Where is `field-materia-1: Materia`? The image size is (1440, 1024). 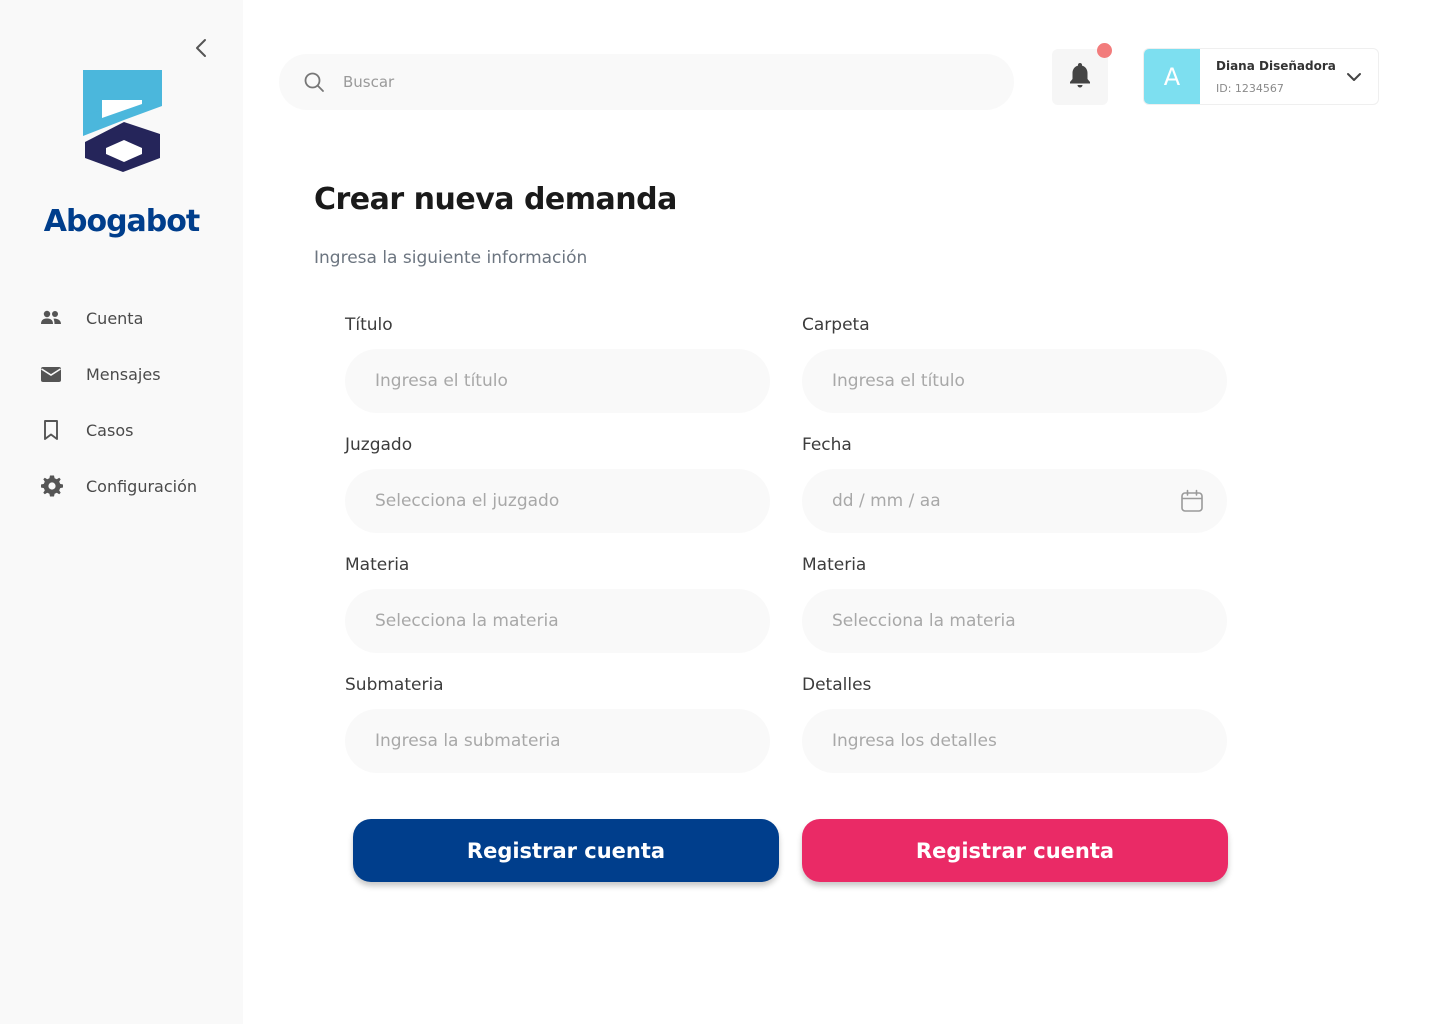 field-materia-1: Materia is located at coordinates (557, 604).